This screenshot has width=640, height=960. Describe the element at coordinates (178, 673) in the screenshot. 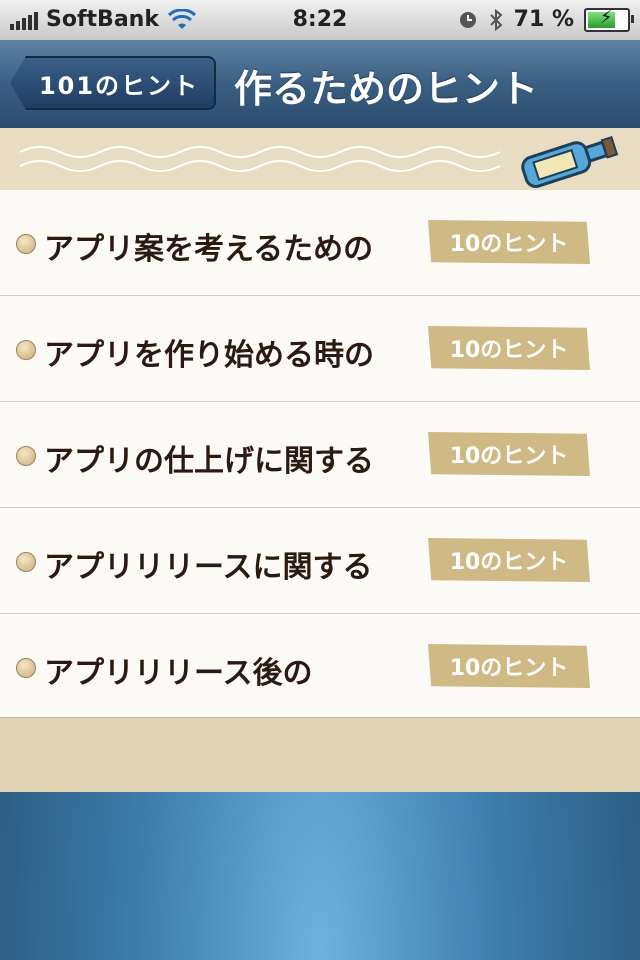

I see `list-item-label: アプリリリース後の` at that location.